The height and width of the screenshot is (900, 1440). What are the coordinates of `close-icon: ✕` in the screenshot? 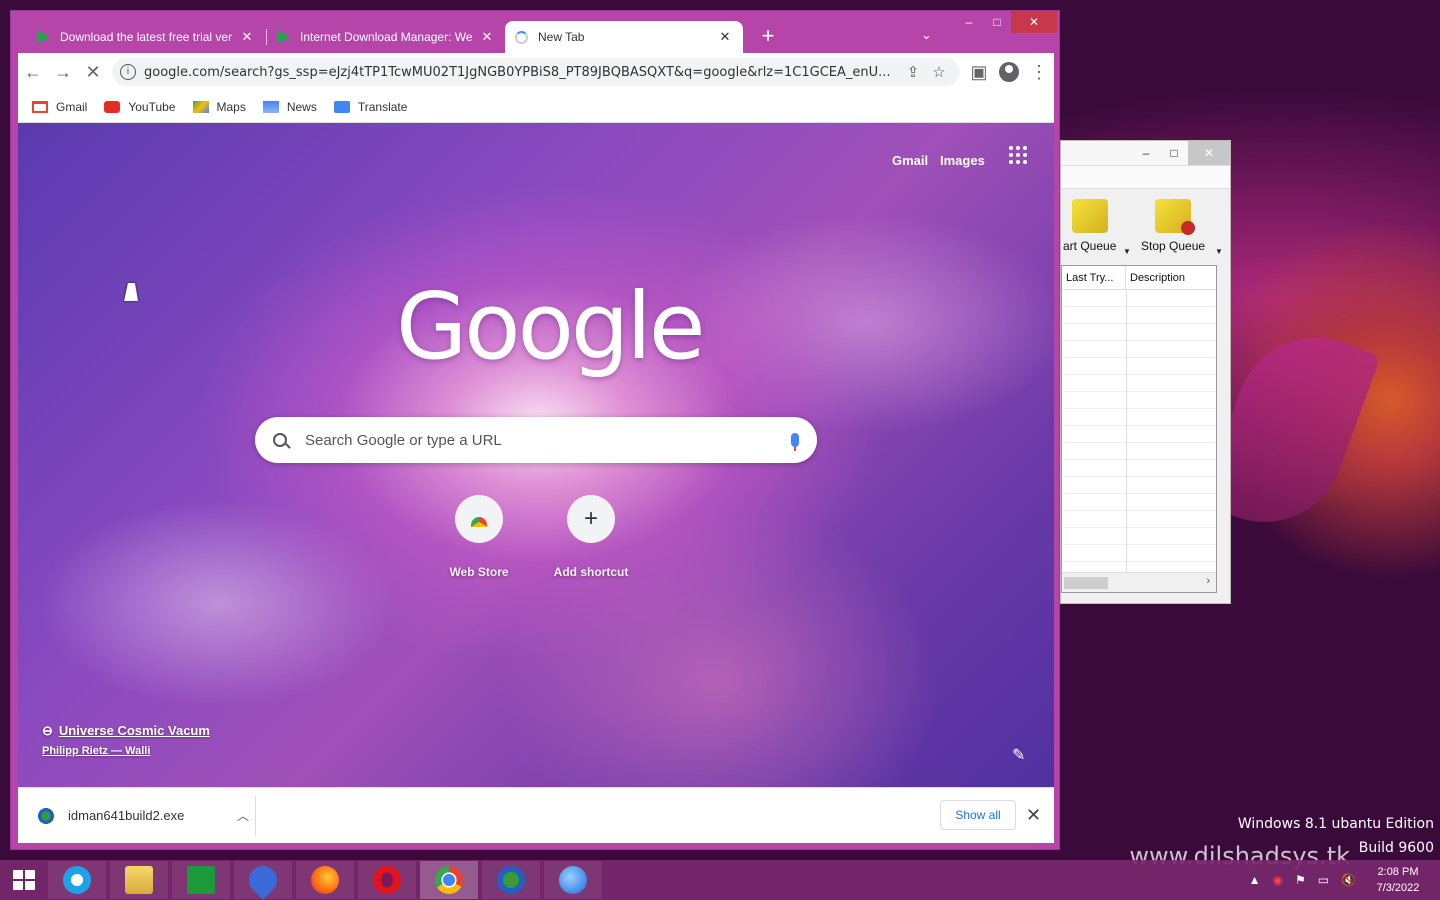 It's located at (1209, 153).